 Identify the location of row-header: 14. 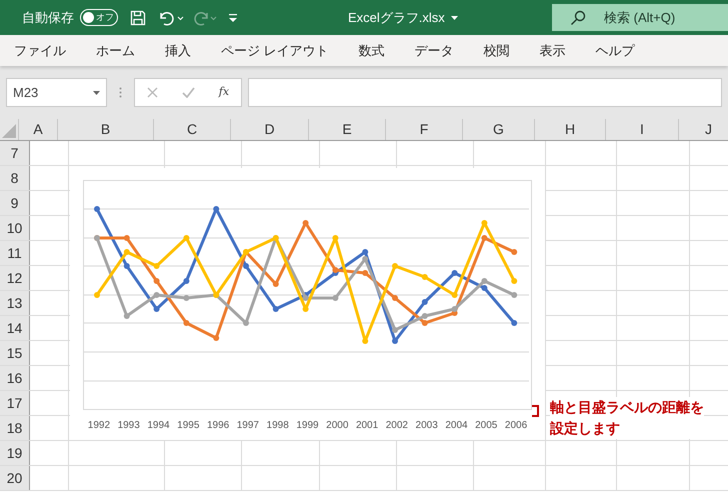
(15, 328).